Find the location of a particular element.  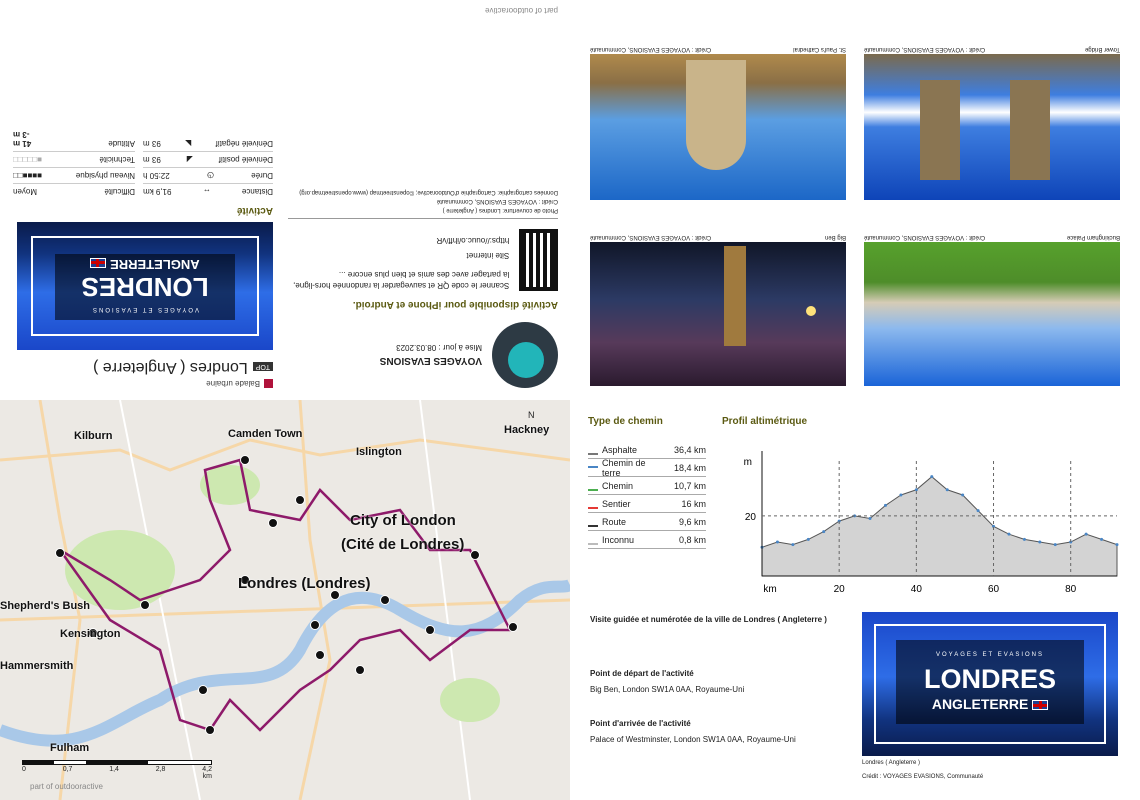

profile-area is located at coordinates (939, 526).